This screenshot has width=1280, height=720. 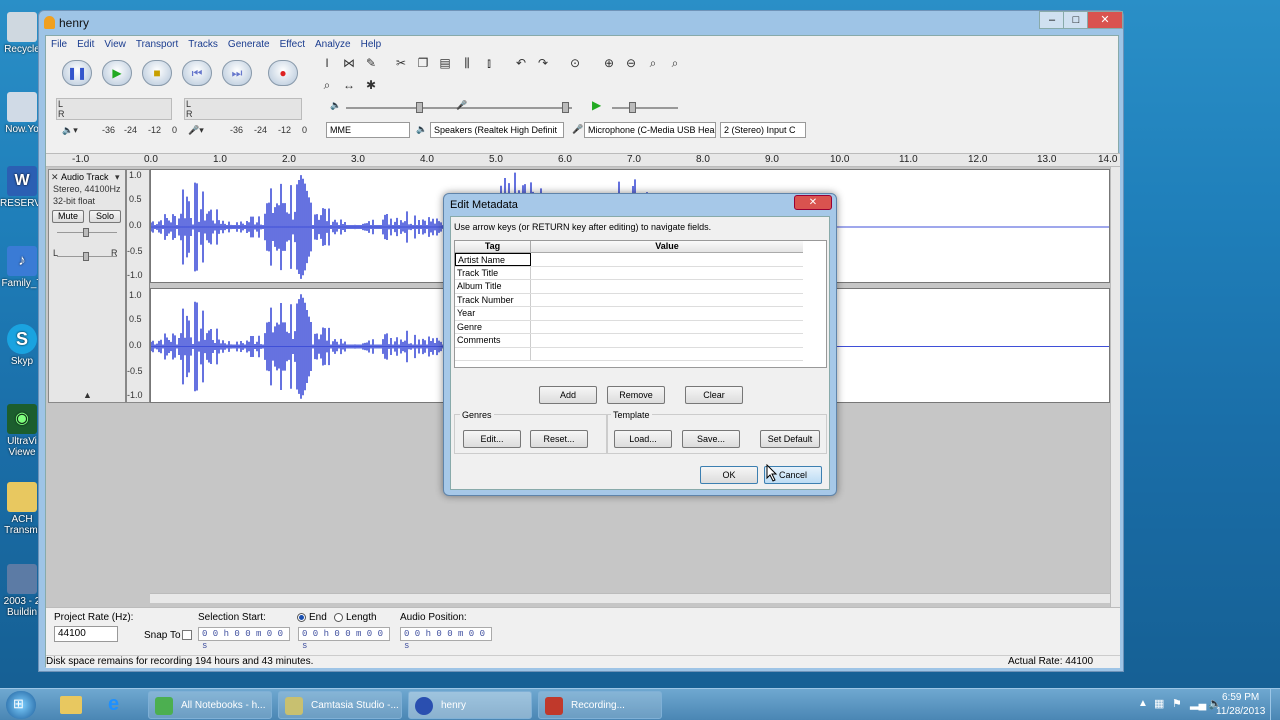 I want to click on audio-position-field: 0 0 h 0 0 m 0 0 s, so click(x=446, y=639).